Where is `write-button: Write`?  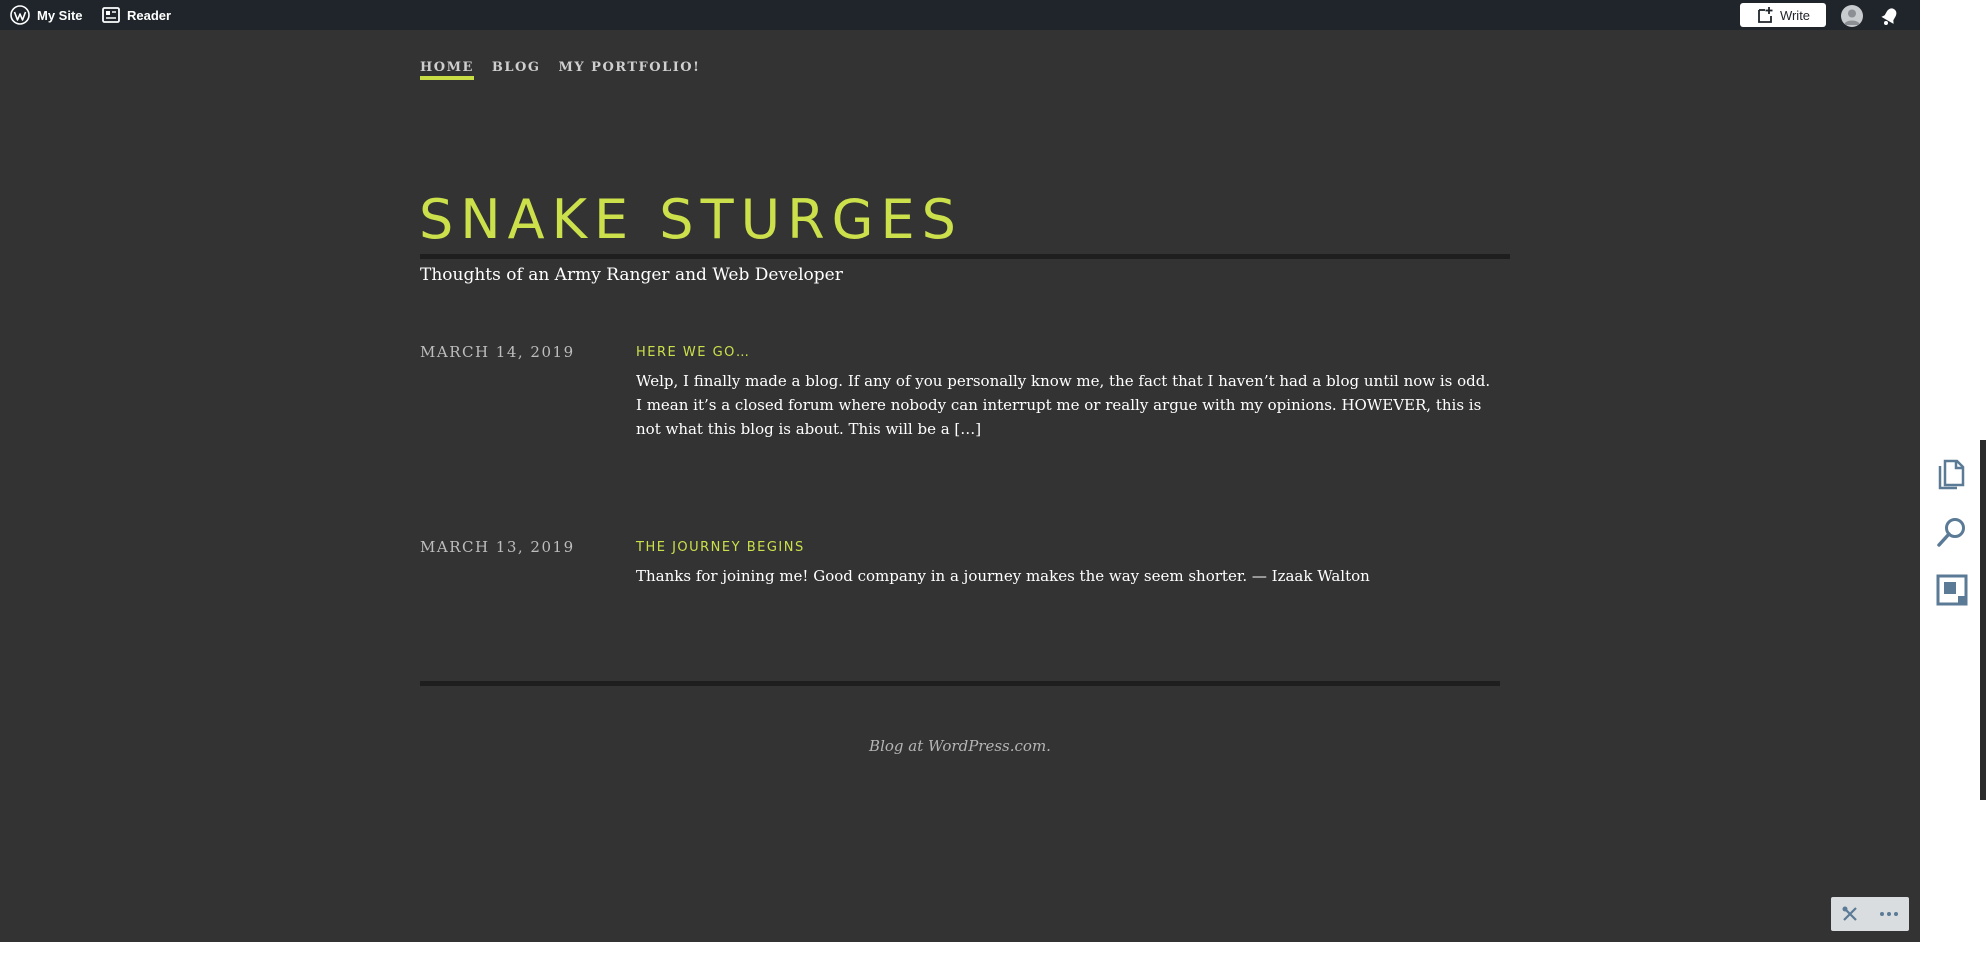
write-button: Write is located at coordinates (1783, 15).